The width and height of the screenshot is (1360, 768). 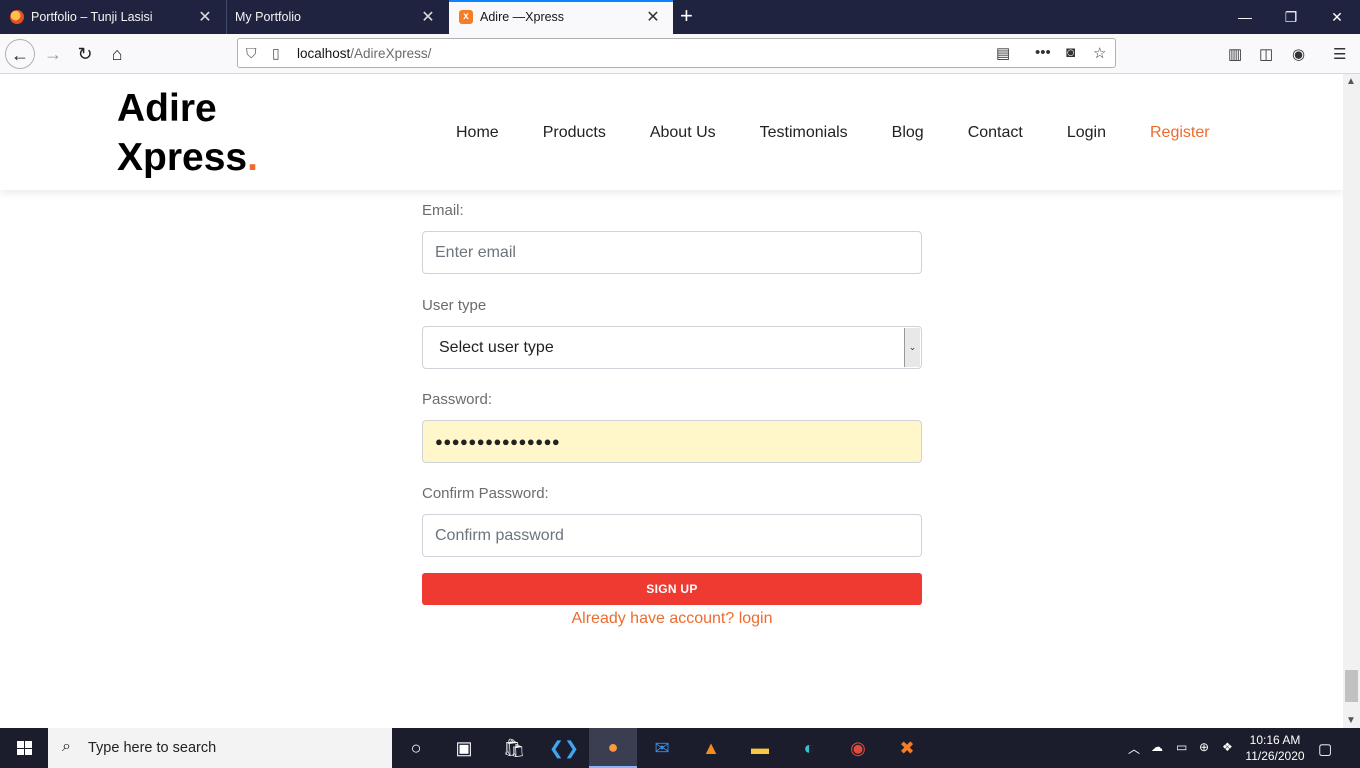 What do you see at coordinates (454, 305) in the screenshot?
I see `usertype-label: User type` at bounding box center [454, 305].